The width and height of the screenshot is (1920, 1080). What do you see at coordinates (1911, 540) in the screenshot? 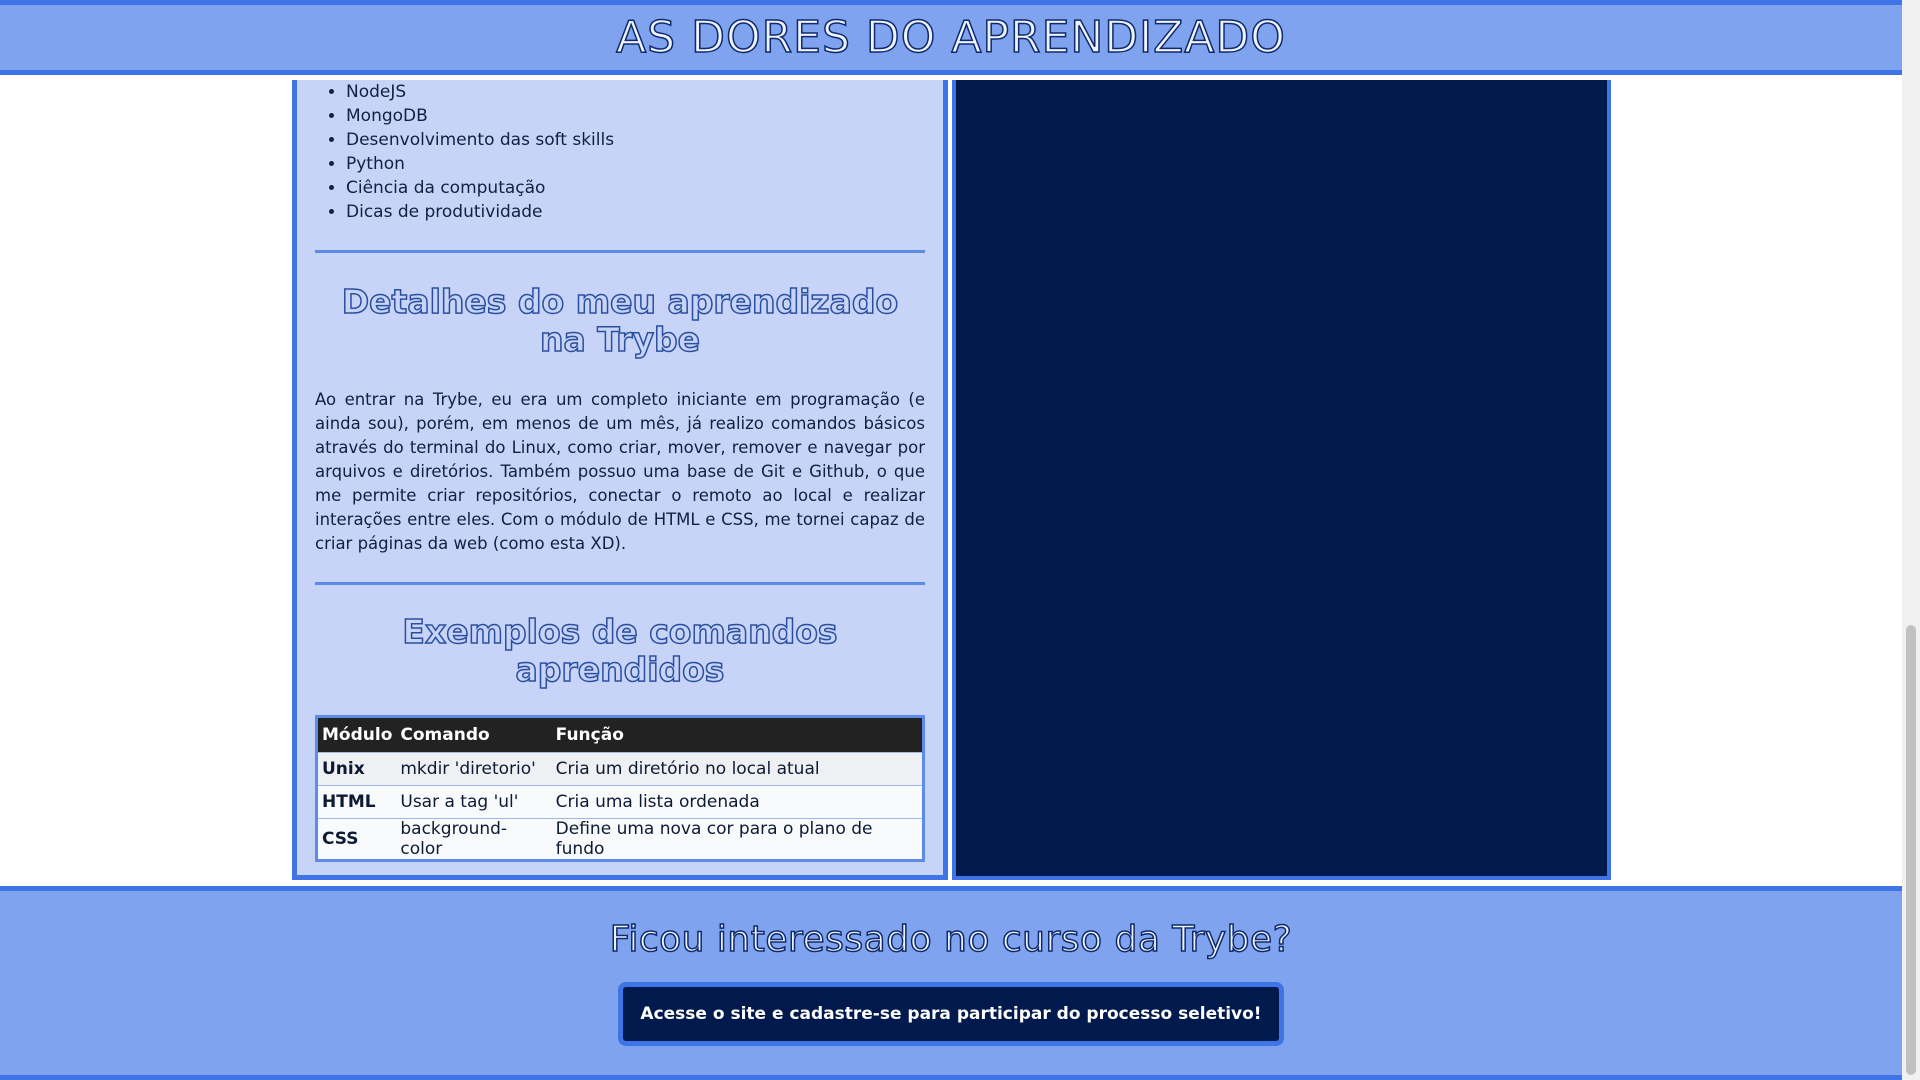
I see `vertical-scrollbar` at bounding box center [1911, 540].